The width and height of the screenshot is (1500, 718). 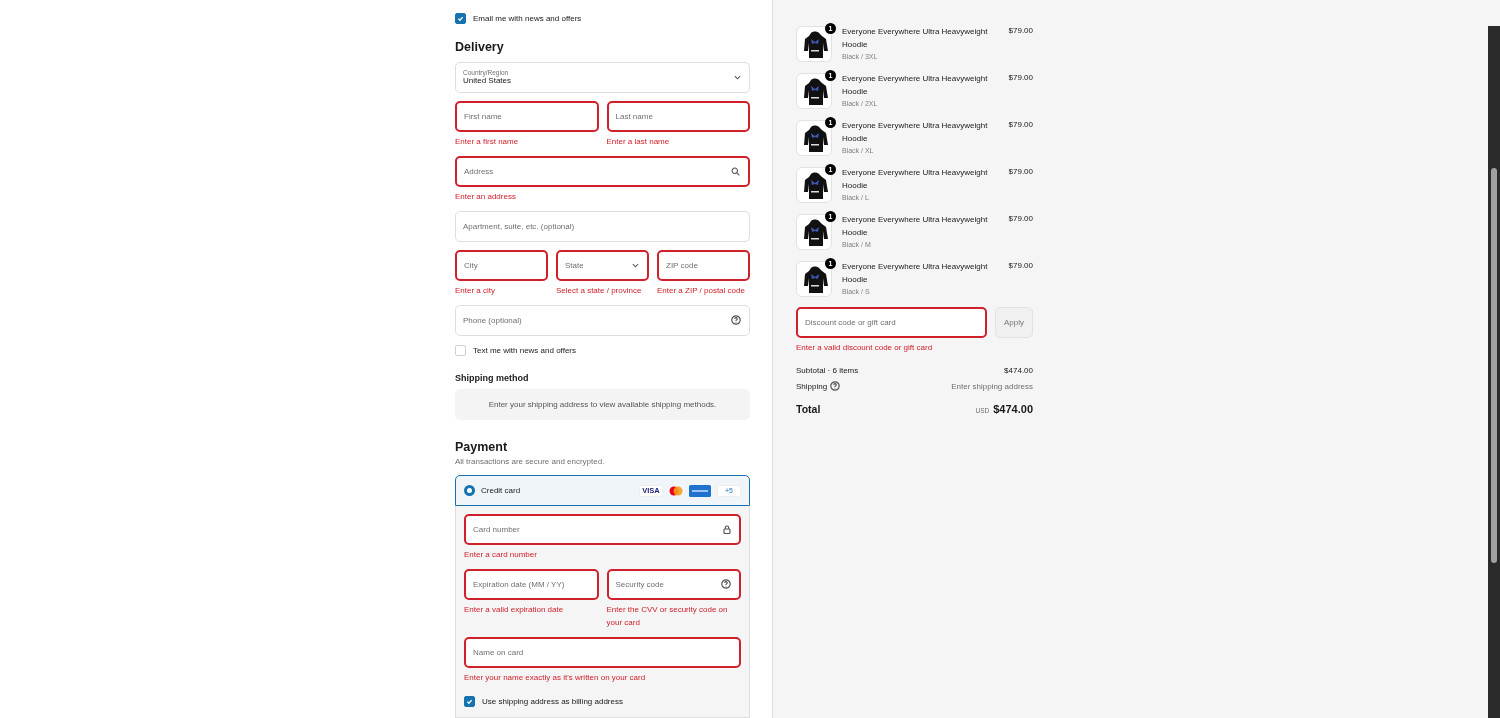 What do you see at coordinates (552, 701) in the screenshot?
I see `checkbox-label: Use shipping address as billing address` at bounding box center [552, 701].